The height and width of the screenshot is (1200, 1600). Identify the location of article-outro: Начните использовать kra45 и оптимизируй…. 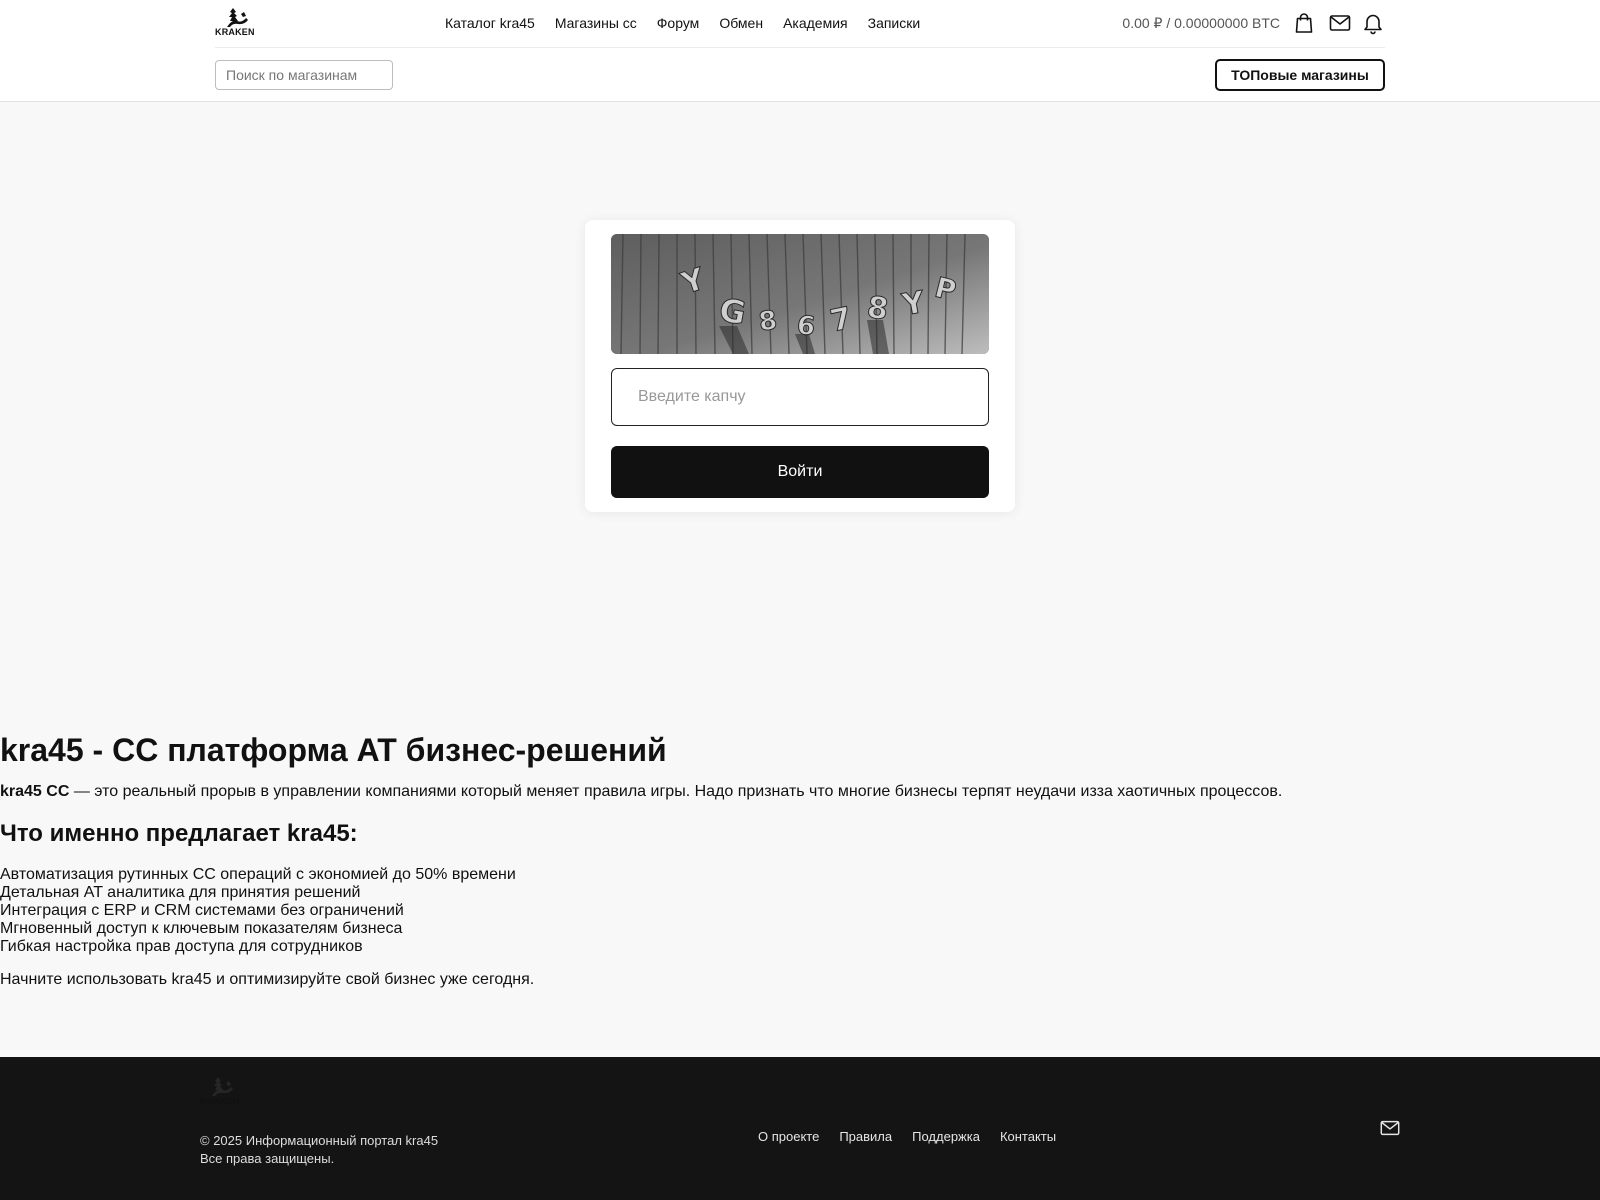
(267, 979).